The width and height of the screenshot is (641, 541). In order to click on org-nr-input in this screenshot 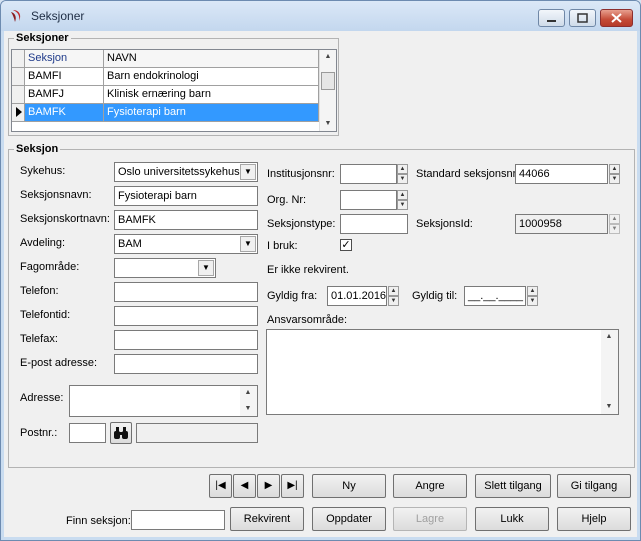, I will do `click(368, 200)`.